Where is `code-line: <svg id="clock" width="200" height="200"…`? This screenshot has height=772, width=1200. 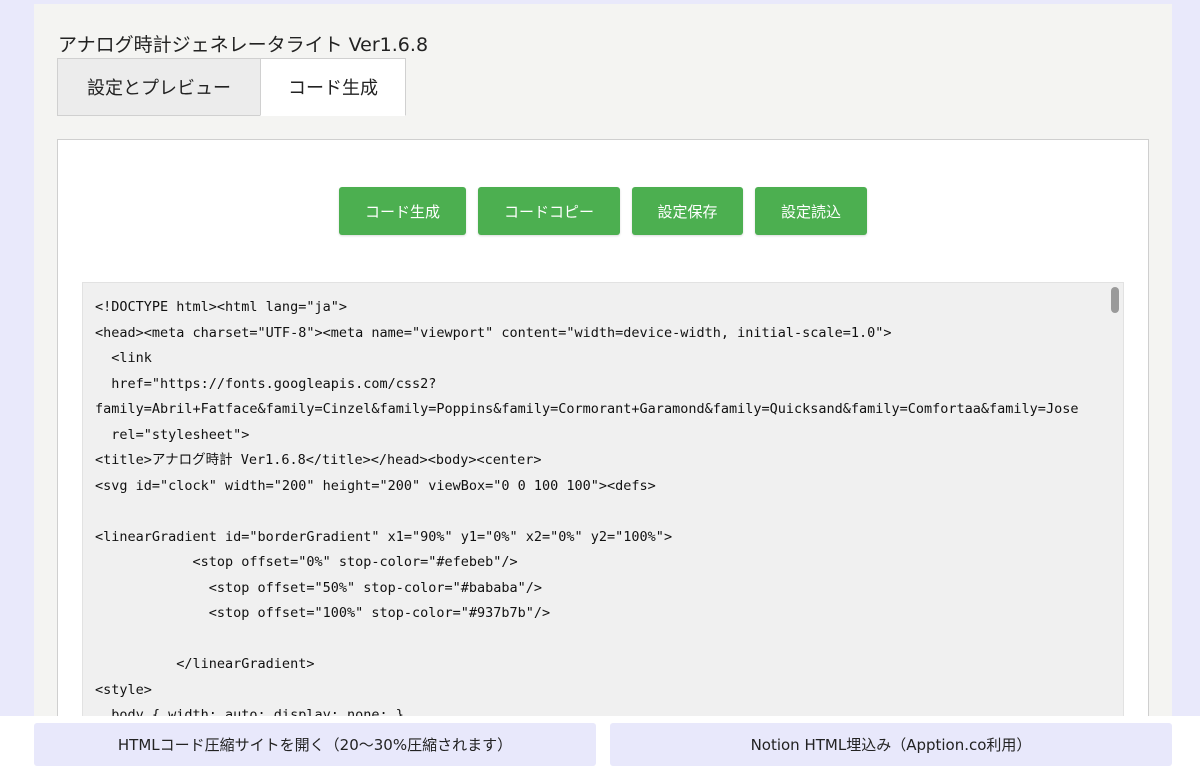
code-line: <svg id="clock" width="200" height="200"… is located at coordinates (375, 485).